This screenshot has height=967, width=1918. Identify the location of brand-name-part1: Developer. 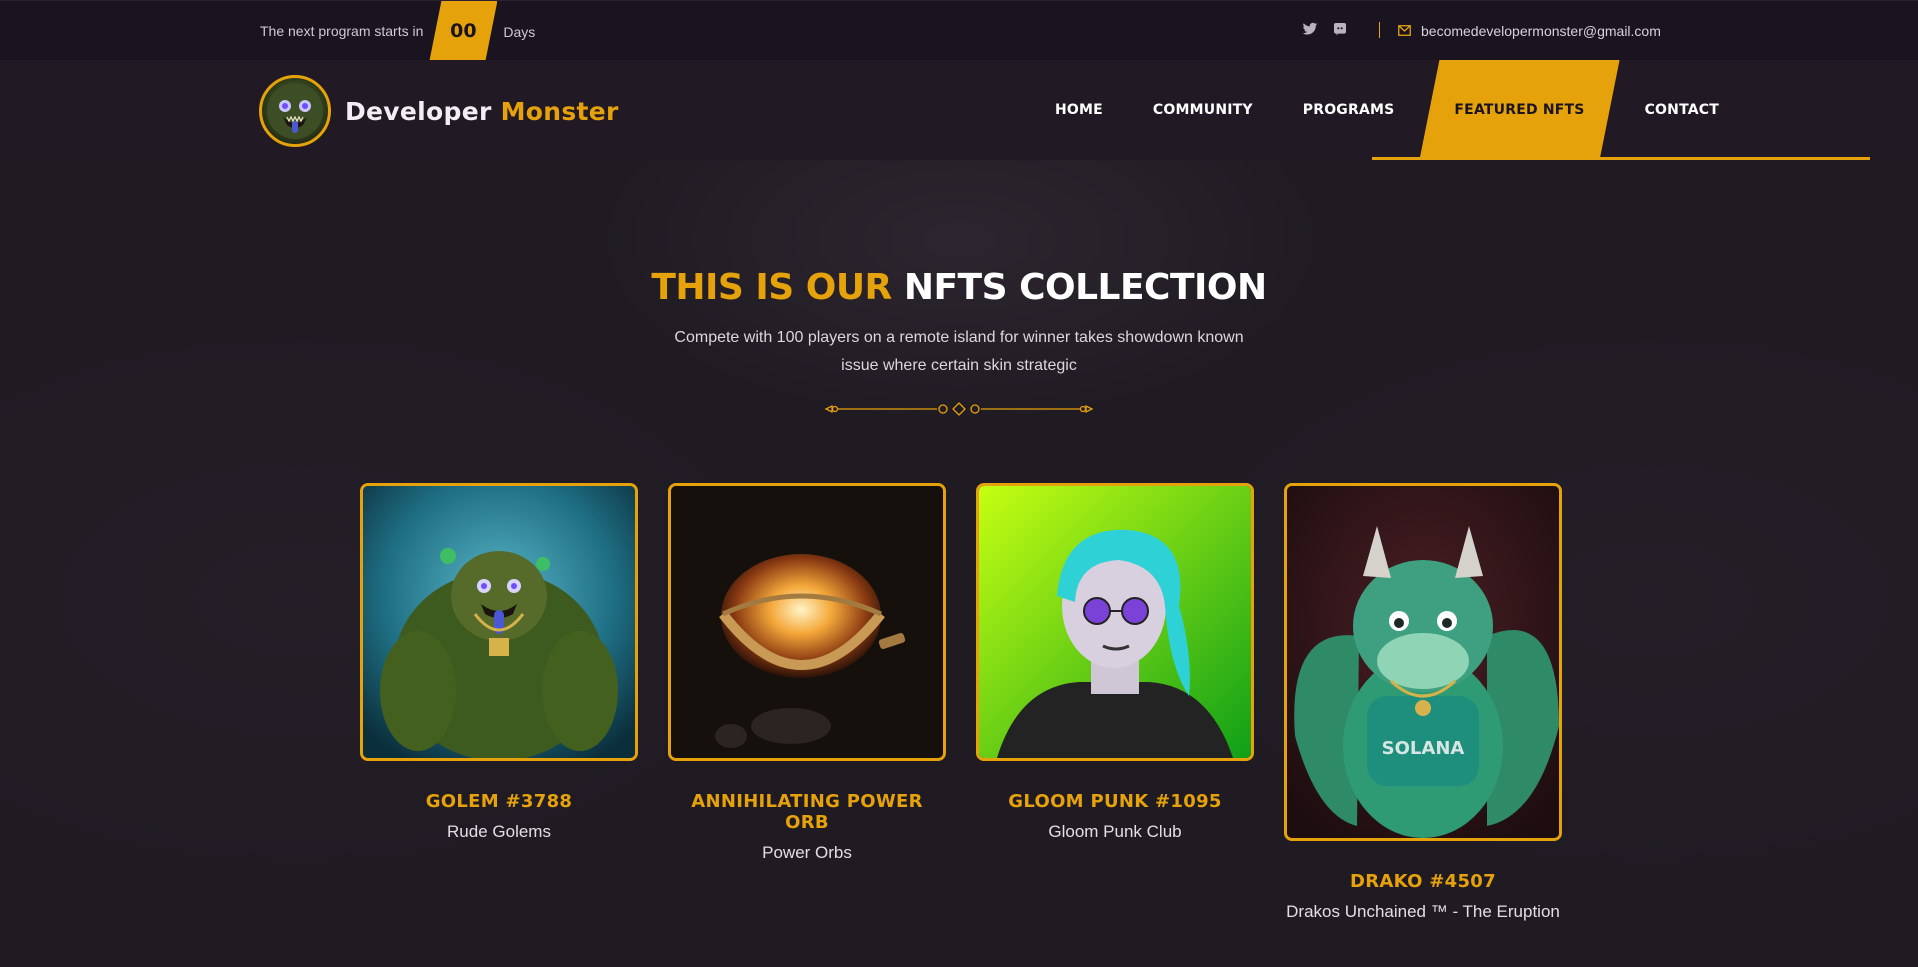
(418, 111).